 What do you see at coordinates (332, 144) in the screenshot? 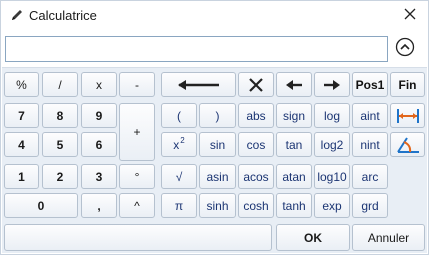
I see `log2-button: log2` at bounding box center [332, 144].